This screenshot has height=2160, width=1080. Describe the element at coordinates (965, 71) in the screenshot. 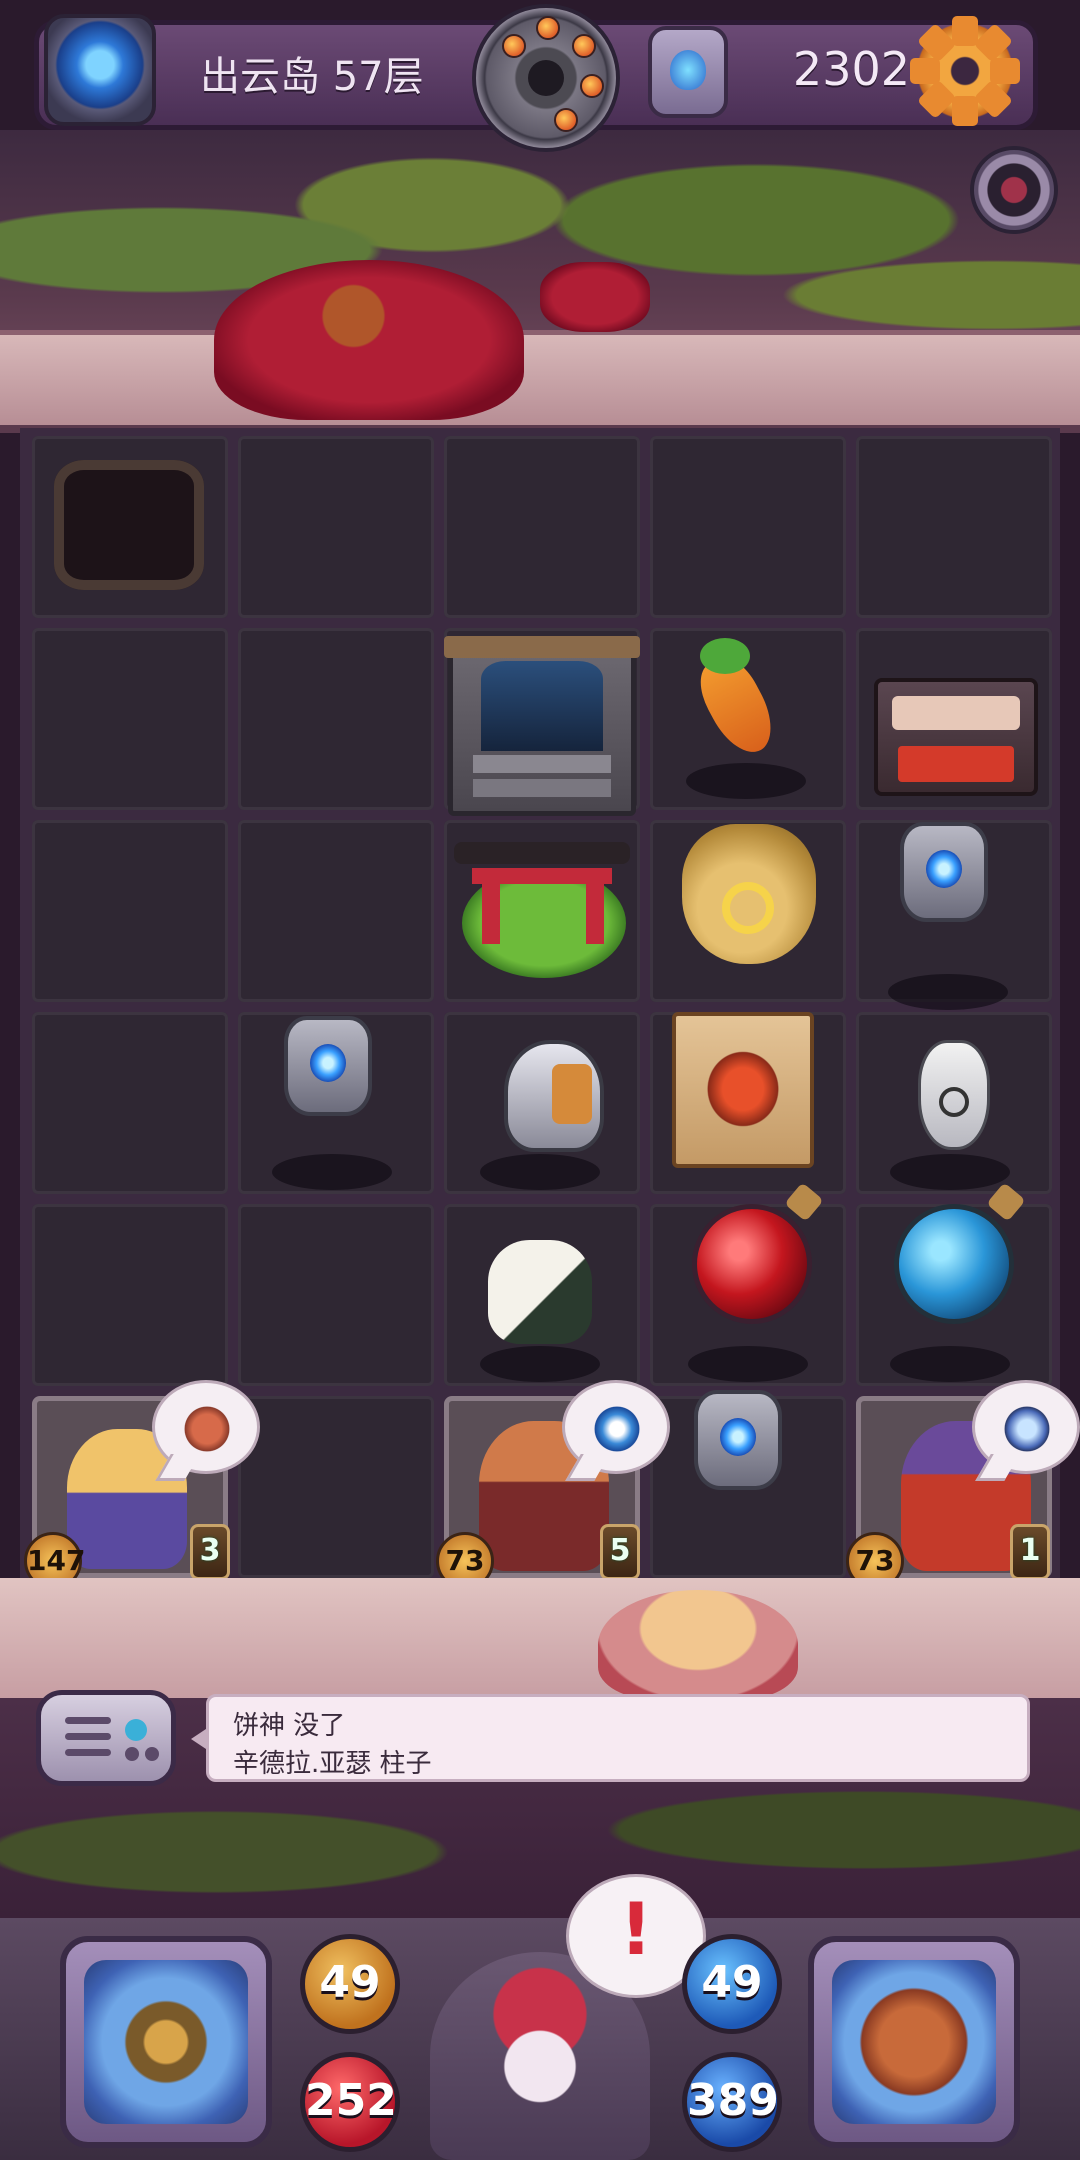

I see `gear-icon` at that location.